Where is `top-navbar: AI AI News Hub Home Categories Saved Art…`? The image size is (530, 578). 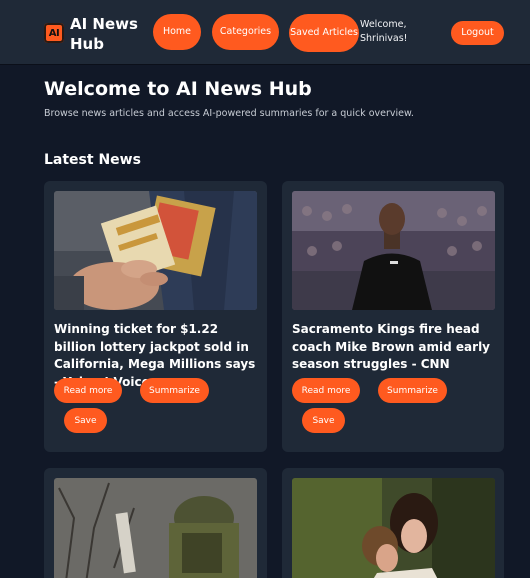
top-navbar: AI AI News Hub Home Categories Saved Art… is located at coordinates (265, 32).